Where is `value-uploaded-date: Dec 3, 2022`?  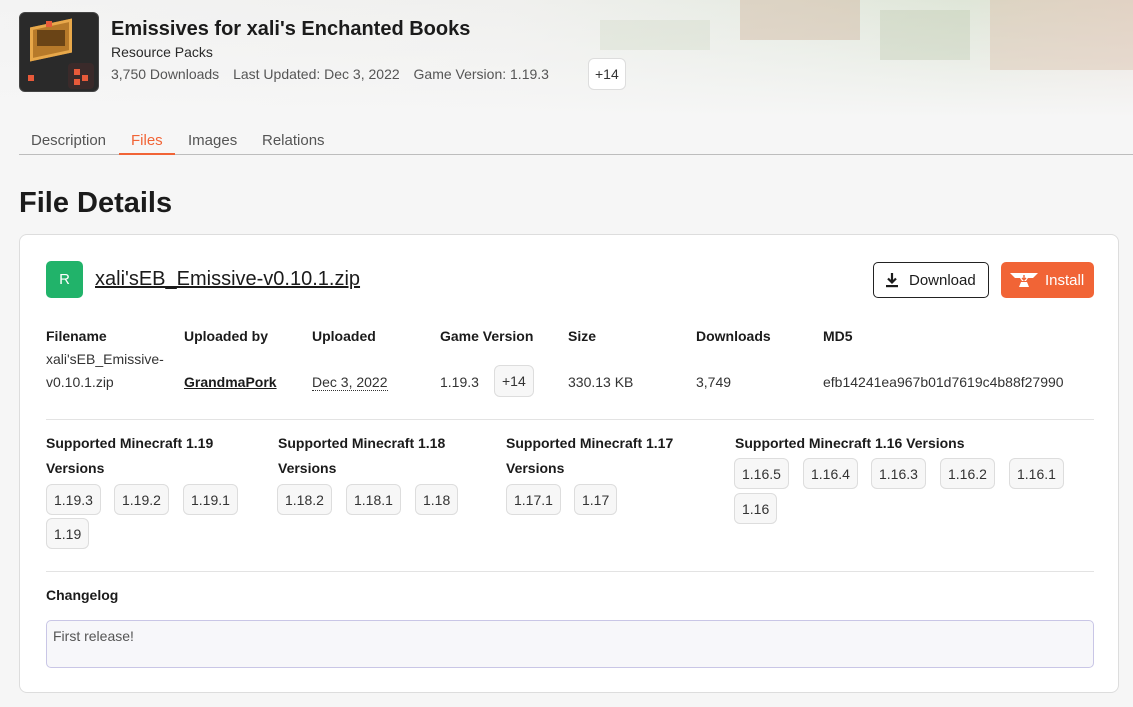 value-uploaded-date: Dec 3, 2022 is located at coordinates (350, 382).